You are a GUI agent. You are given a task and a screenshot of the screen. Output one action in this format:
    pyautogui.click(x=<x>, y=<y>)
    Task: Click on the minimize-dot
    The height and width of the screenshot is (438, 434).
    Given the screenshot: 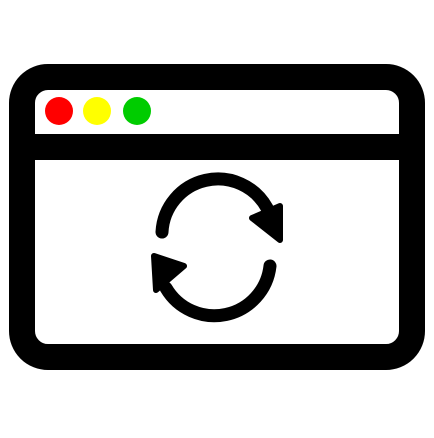 What is the action you would take?
    pyautogui.click(x=97, y=111)
    